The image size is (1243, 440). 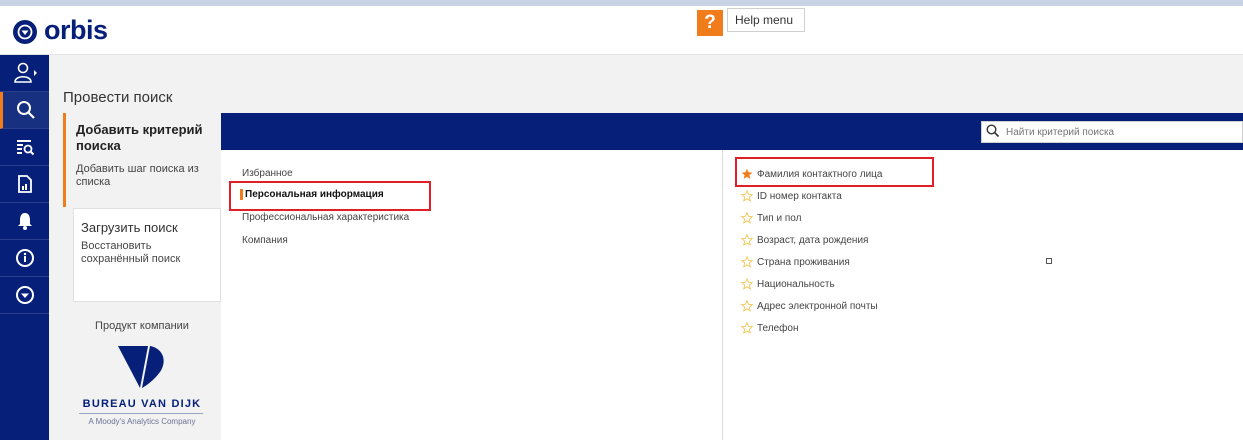 What do you see at coordinates (330, 196) in the screenshot?
I see `highlight-box-category` at bounding box center [330, 196].